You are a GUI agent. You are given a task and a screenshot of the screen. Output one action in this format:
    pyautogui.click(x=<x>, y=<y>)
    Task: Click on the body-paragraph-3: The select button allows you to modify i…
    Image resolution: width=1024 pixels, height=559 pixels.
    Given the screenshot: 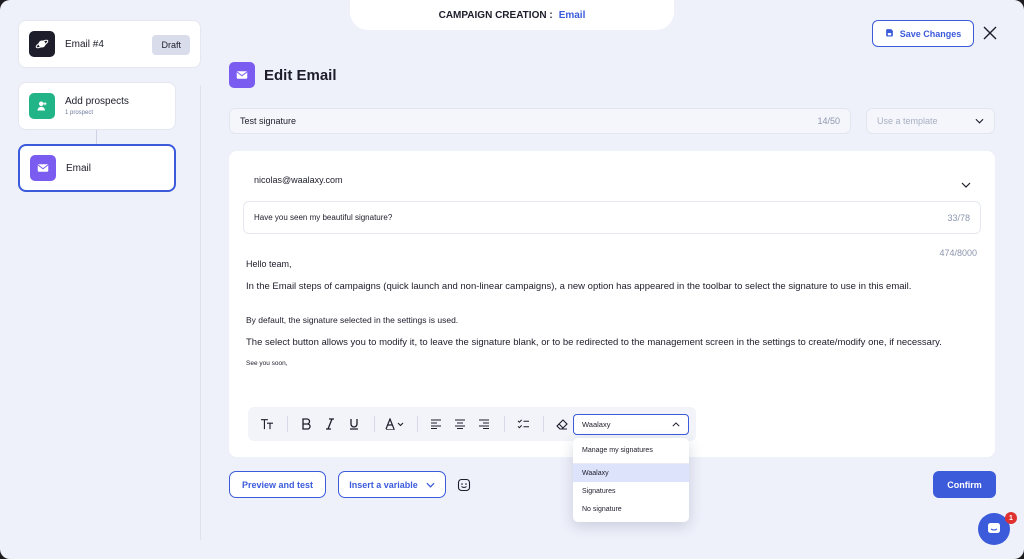 What is the action you would take?
    pyautogui.click(x=594, y=342)
    